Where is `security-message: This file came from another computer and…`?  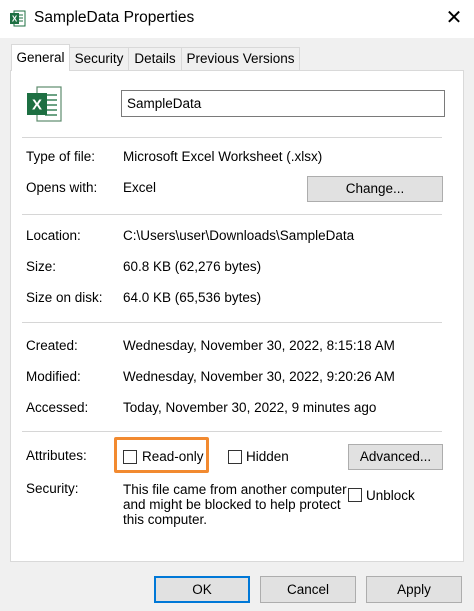
security-message: This file came from another computer and… is located at coordinates (235, 504).